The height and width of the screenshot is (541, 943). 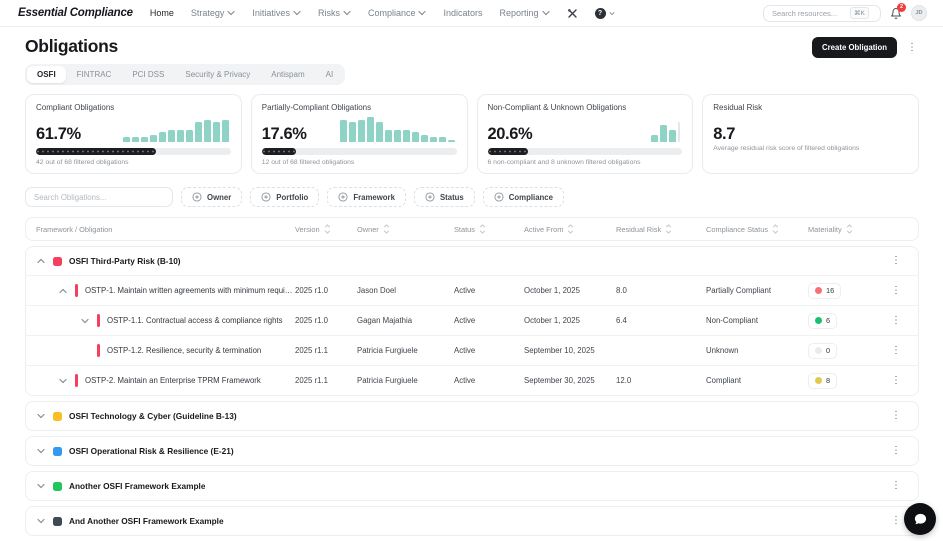 What do you see at coordinates (552, 320) in the screenshot?
I see `cell-active-from: October 1, 2025` at bounding box center [552, 320].